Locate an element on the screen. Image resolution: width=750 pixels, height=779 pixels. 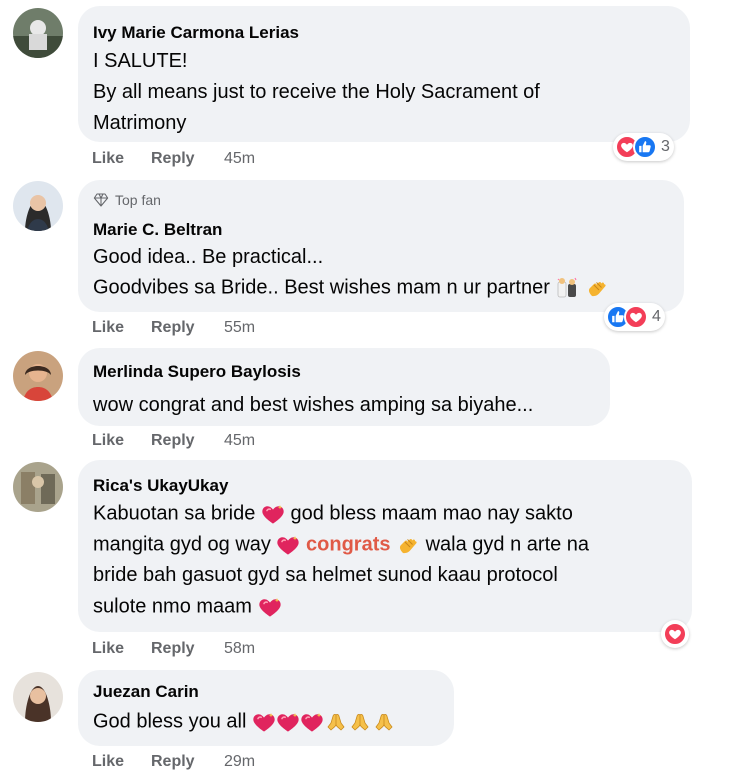
like-reaction-icon is located at coordinates (645, 147).